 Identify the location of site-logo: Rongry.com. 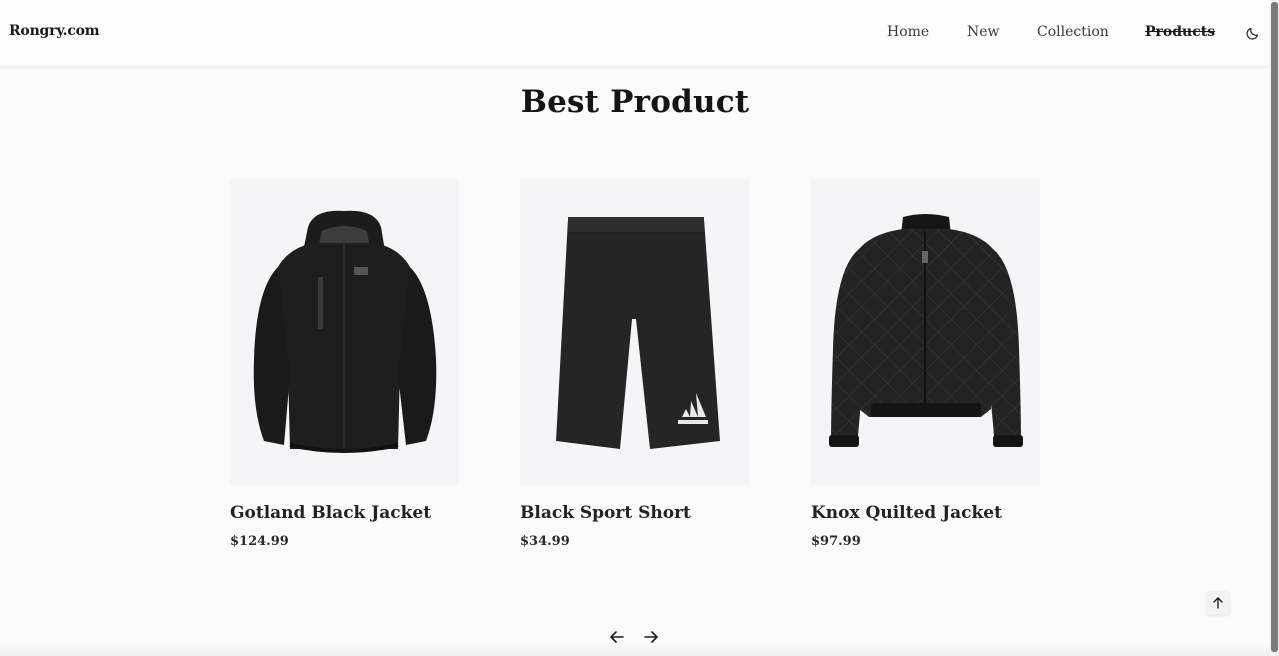
(54, 31).